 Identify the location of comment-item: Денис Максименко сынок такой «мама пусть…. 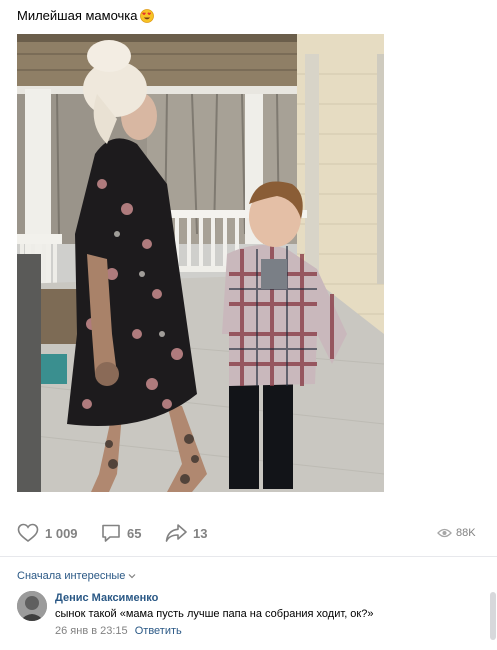
(247, 616).